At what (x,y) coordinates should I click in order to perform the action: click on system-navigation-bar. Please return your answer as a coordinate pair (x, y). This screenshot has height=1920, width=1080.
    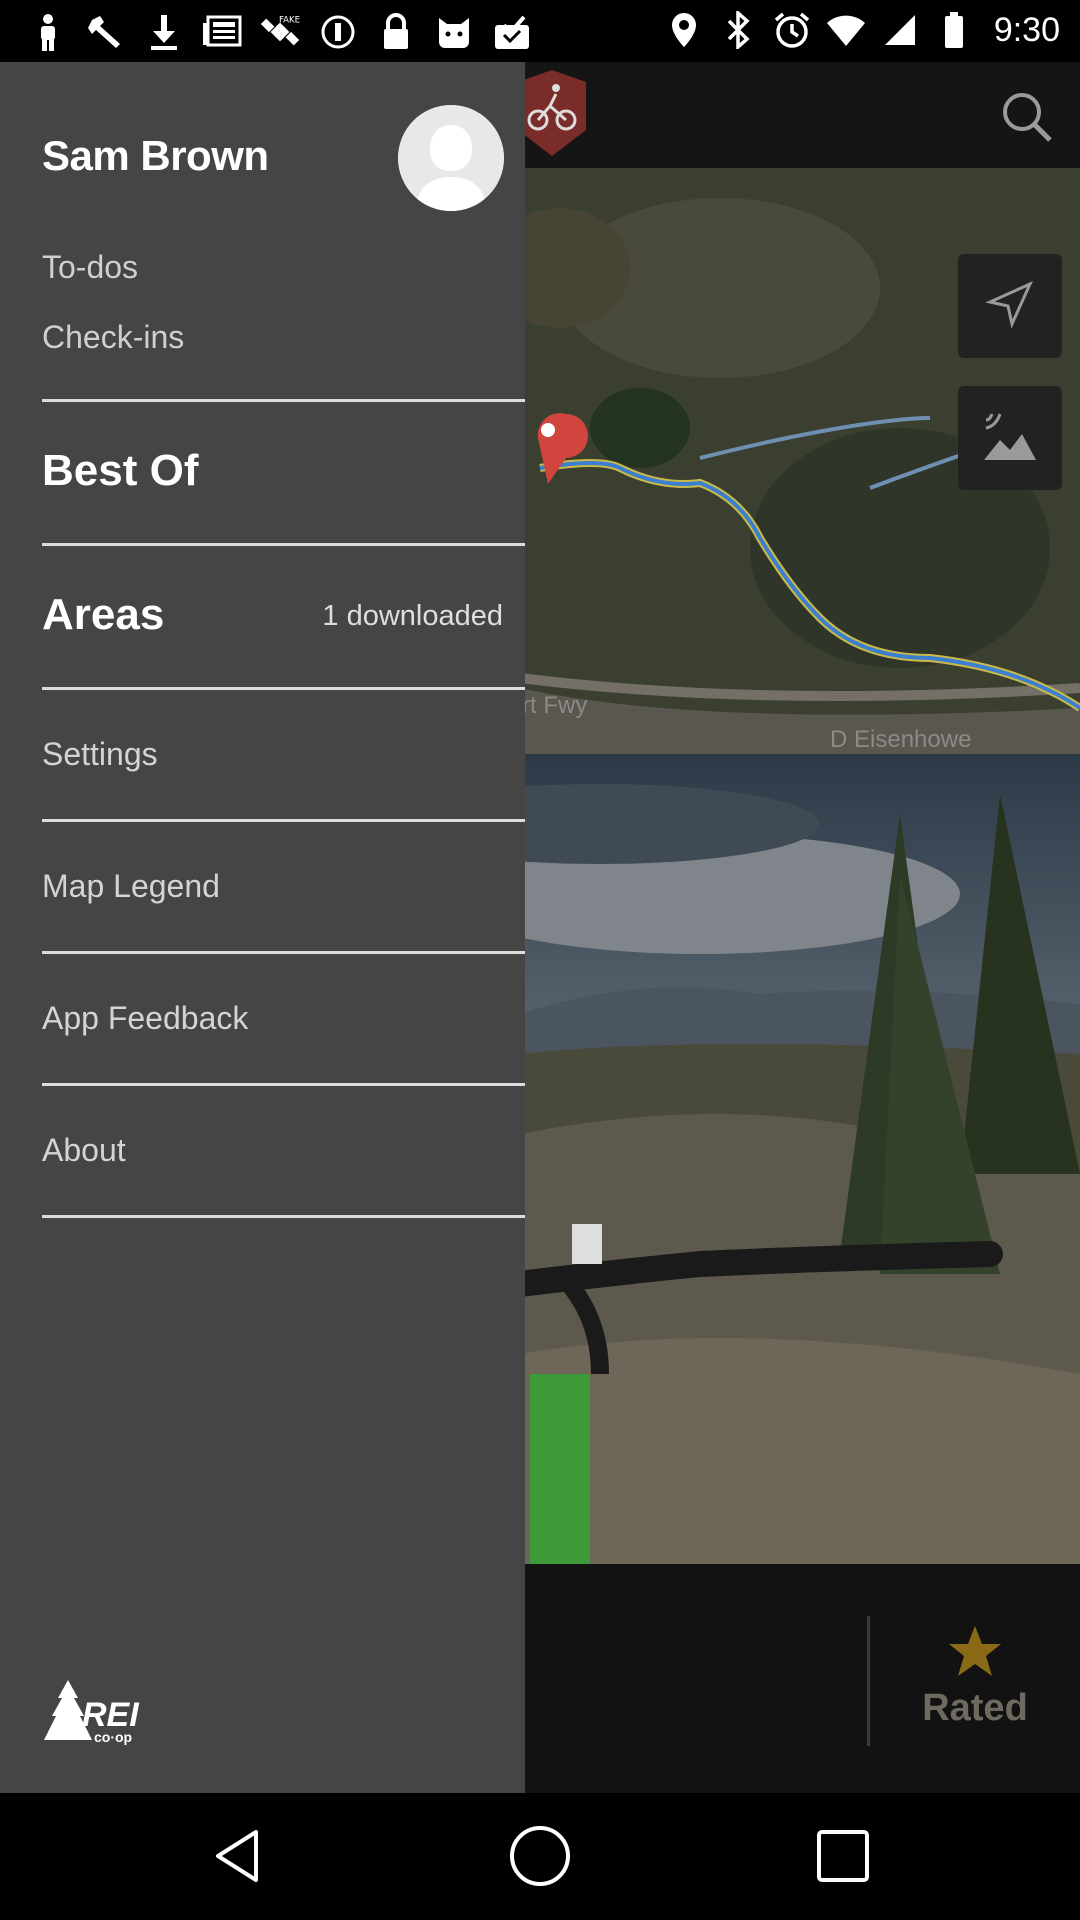
    Looking at the image, I should click on (540, 1856).